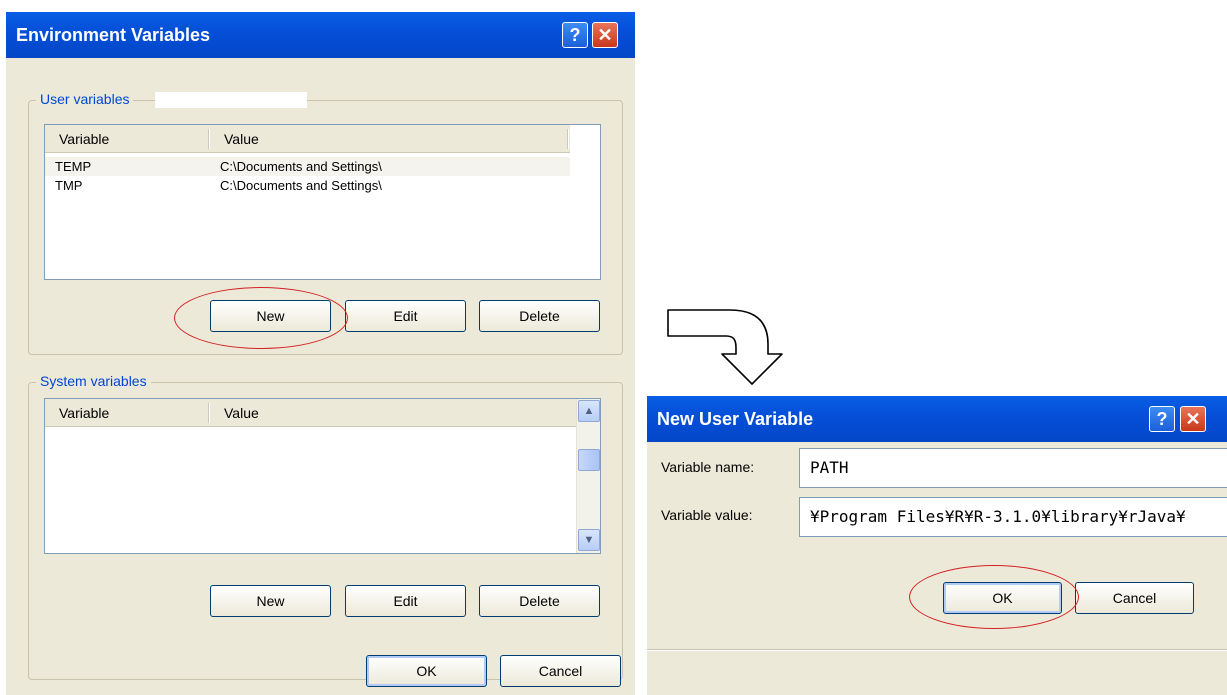 The height and width of the screenshot is (695, 1227). What do you see at coordinates (568, 139) in the screenshot?
I see `column-separator` at bounding box center [568, 139].